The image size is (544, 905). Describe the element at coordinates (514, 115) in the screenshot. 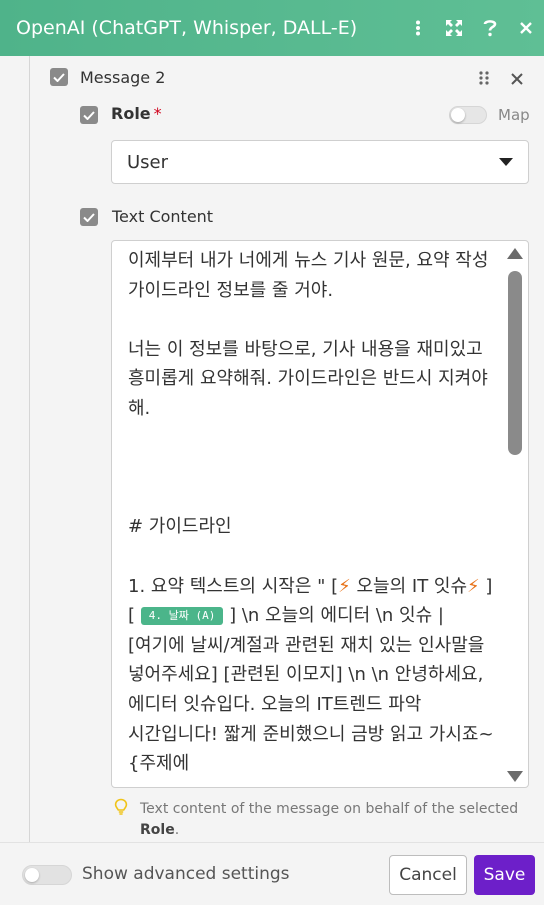

I see `map-label: Map` at that location.